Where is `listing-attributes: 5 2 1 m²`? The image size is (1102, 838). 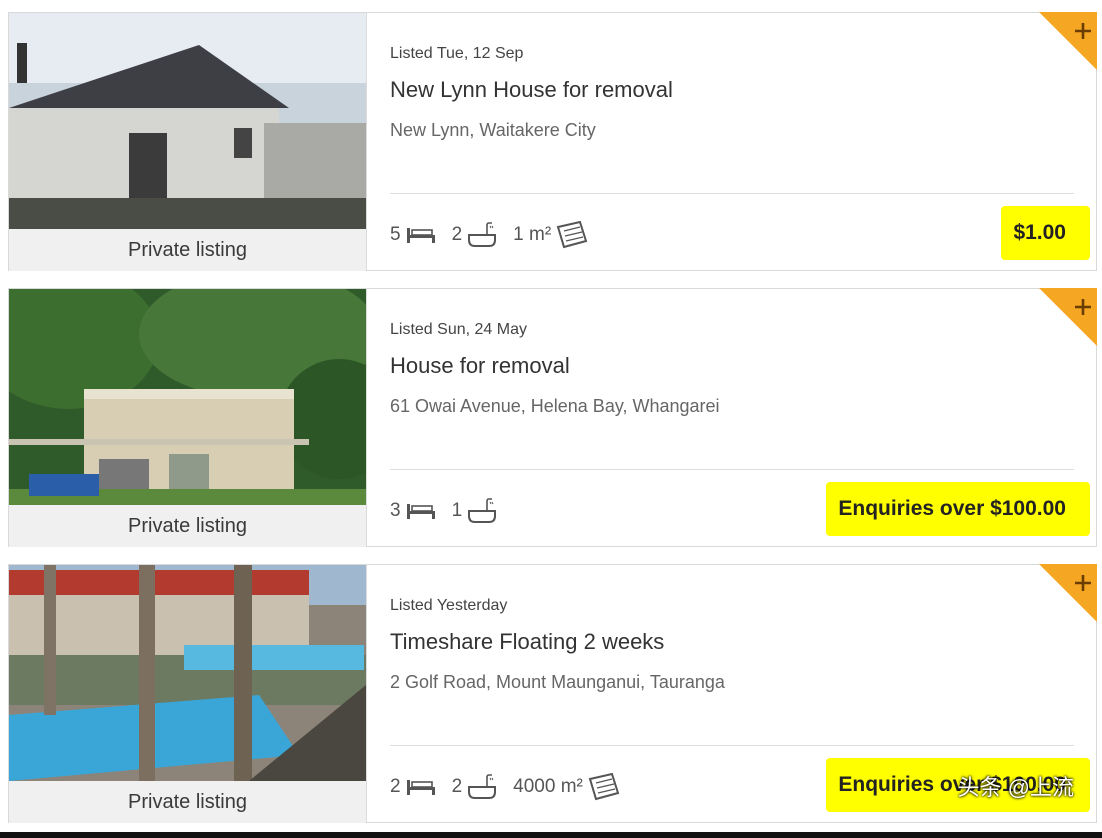
listing-attributes: 5 2 1 m² is located at coordinates (497, 235).